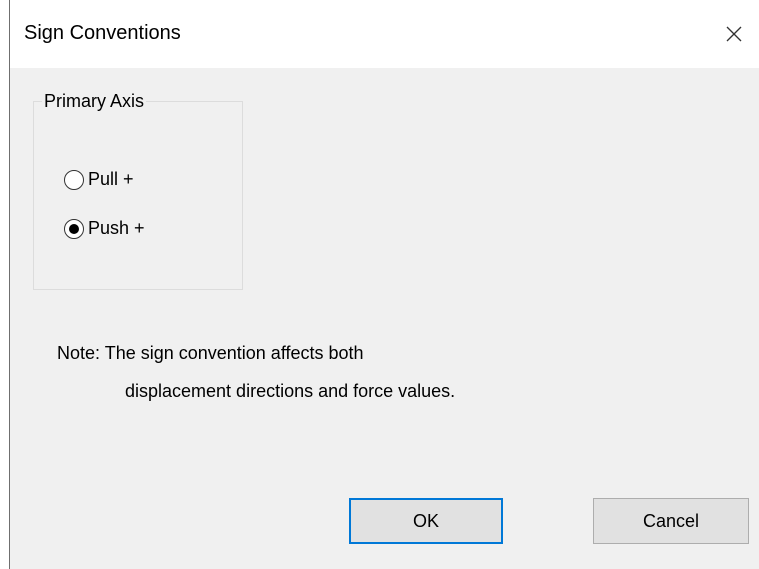 The width and height of the screenshot is (759, 569). I want to click on radio-label-push: Push +, so click(116, 228).